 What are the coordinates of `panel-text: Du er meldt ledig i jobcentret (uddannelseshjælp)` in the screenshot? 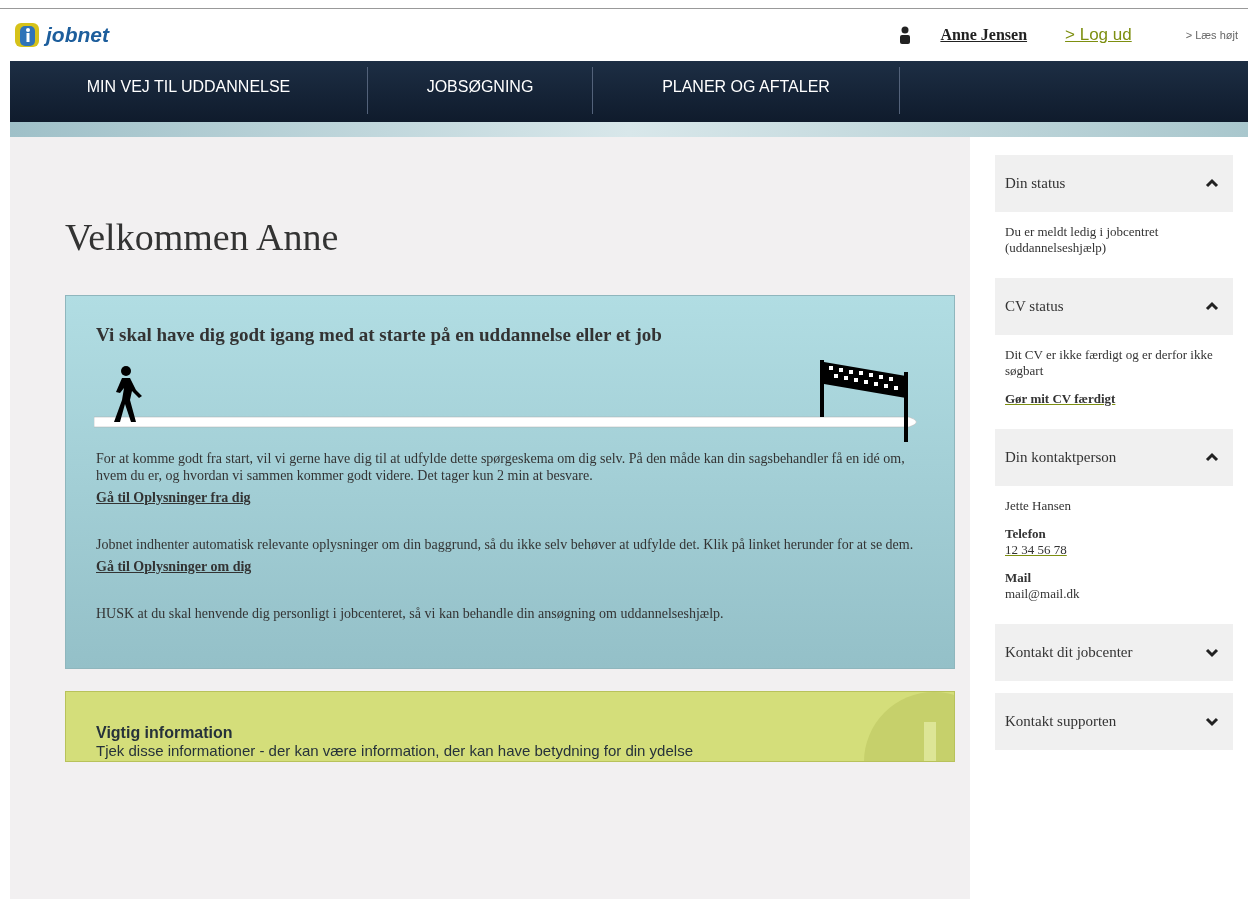 It's located at (1082, 240).